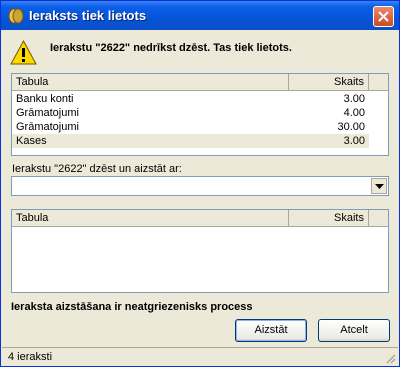 Image resolution: width=400 pixels, height=367 pixels. I want to click on row-table: Banku konti, so click(45, 99).